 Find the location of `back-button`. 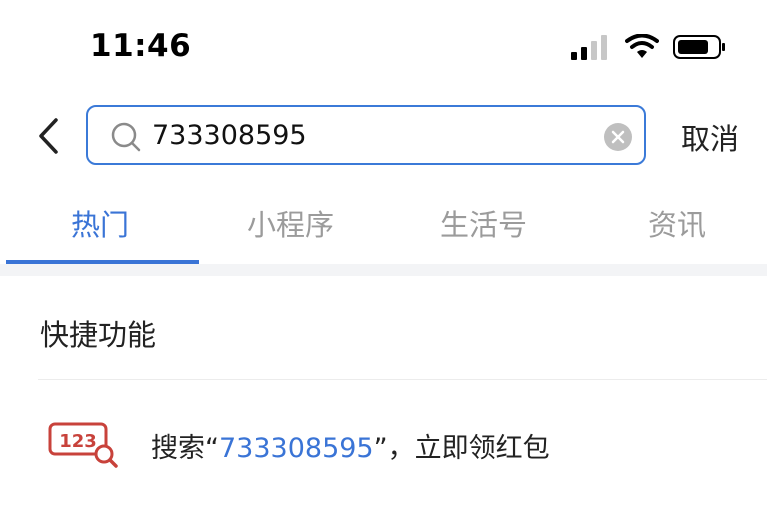

back-button is located at coordinates (48, 136).